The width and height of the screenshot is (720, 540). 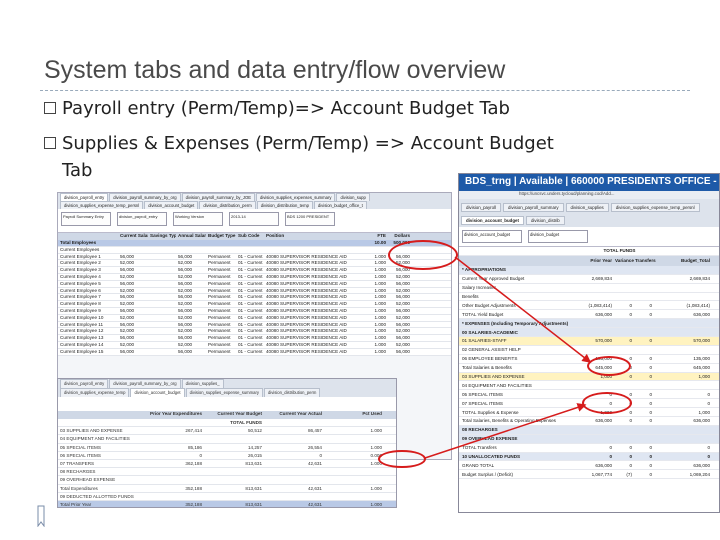 What do you see at coordinates (102, 438) in the screenshot?
I see `table-cell: 04 EQUIPMENT AND FACILITIES` at bounding box center [102, 438].